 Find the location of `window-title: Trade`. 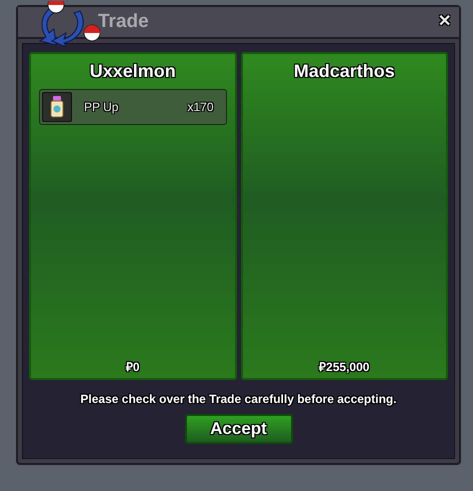

window-title: Trade is located at coordinates (124, 22).